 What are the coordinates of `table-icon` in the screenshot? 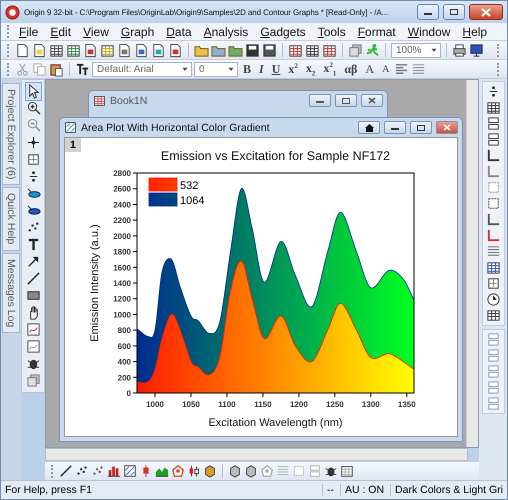 It's located at (493, 315).